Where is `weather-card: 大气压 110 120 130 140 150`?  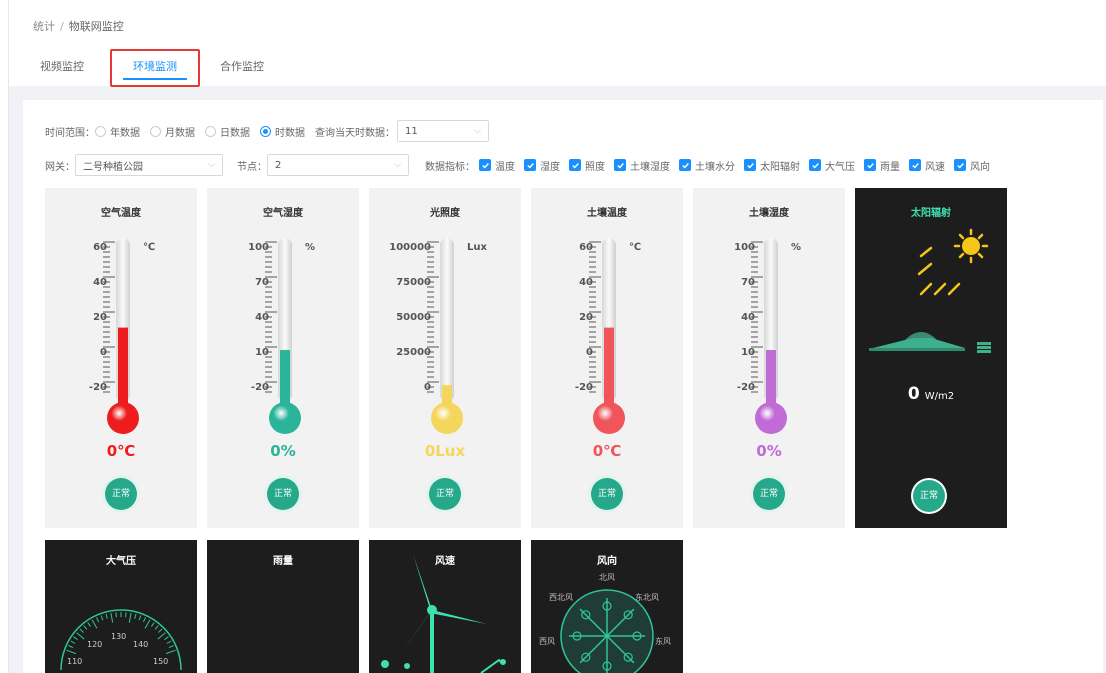
weather-card: 大气压 110 120 130 140 150 is located at coordinates (121, 606).